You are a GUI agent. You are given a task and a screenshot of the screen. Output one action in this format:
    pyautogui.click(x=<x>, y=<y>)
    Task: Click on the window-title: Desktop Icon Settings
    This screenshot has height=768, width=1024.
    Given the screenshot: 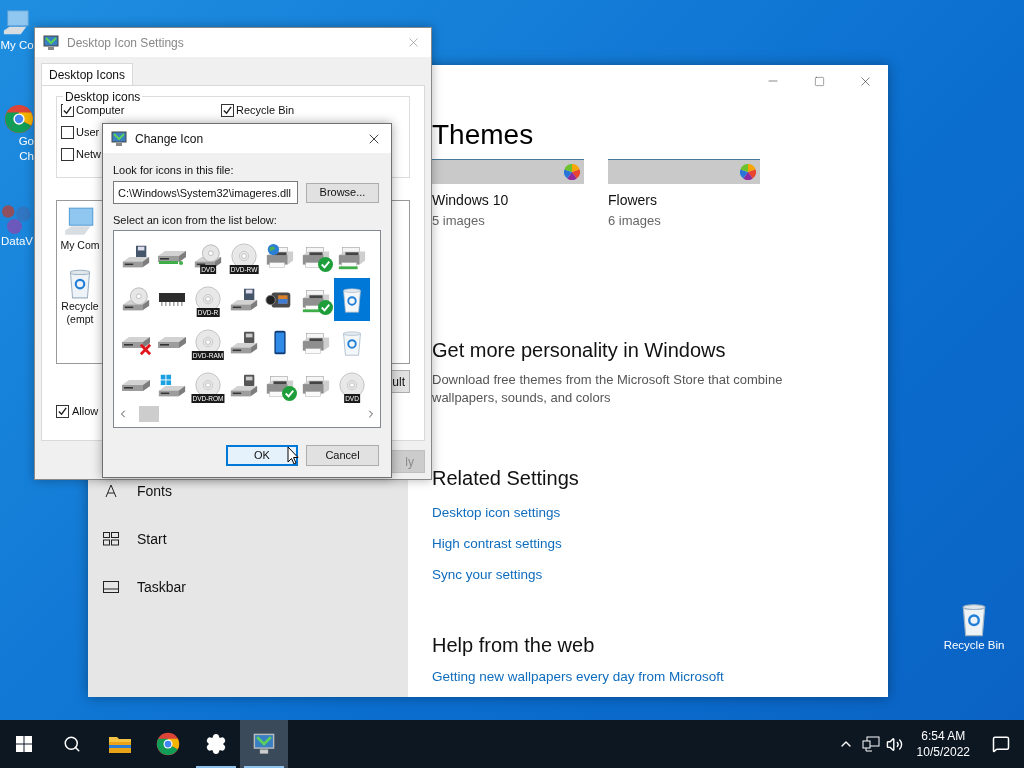 What is the action you would take?
    pyautogui.click(x=126, y=43)
    